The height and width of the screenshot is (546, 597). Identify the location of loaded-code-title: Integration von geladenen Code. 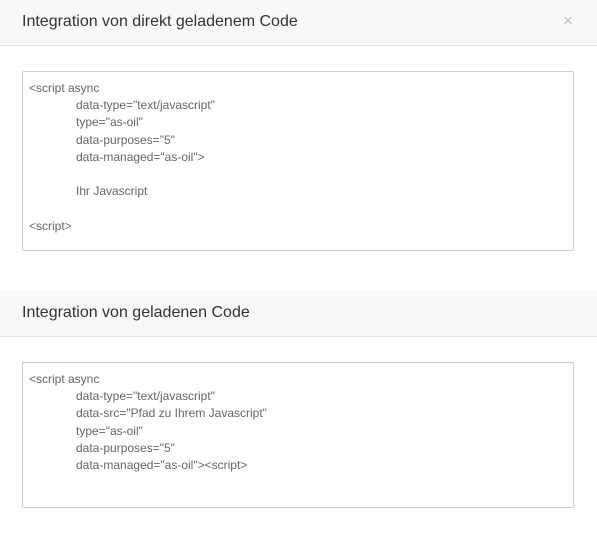
(136, 312).